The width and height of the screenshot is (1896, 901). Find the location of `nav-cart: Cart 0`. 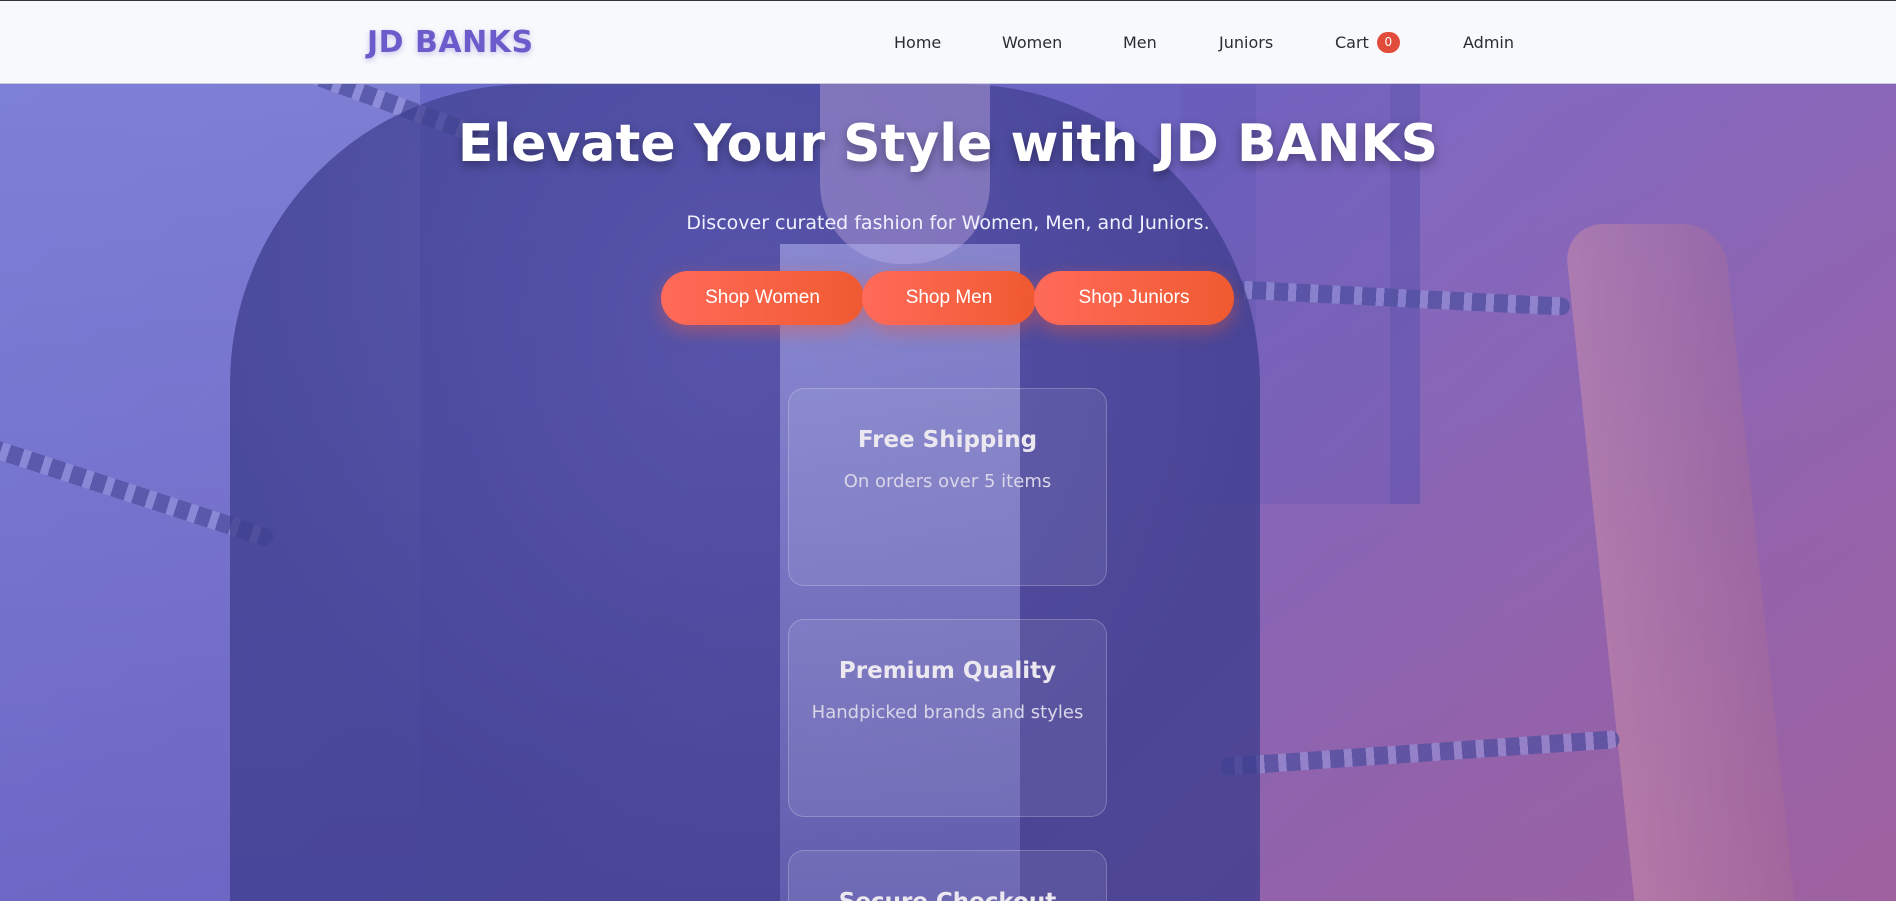

nav-cart: Cart 0 is located at coordinates (1367, 43).